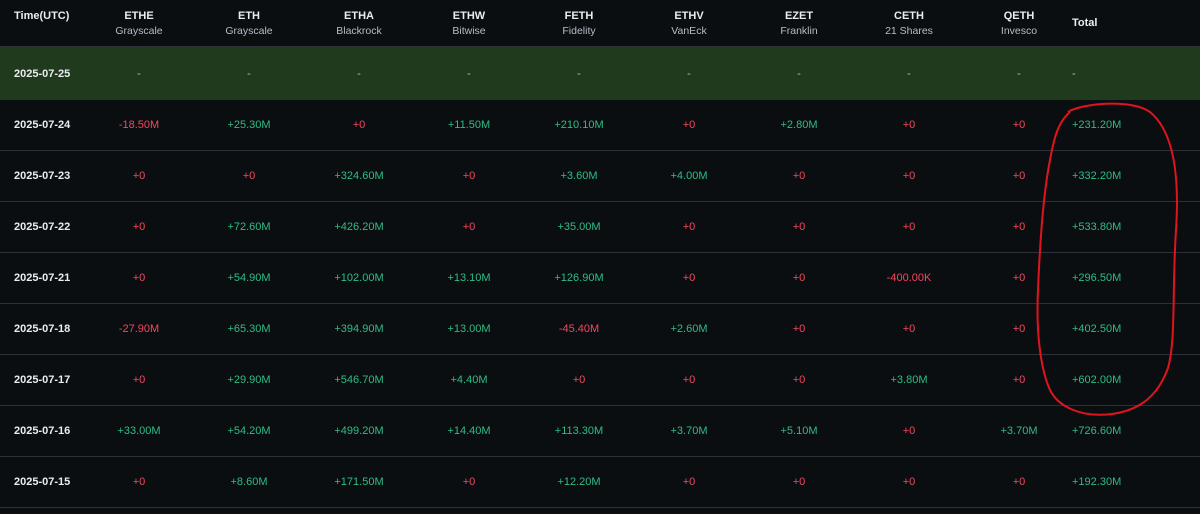 Image resolution: width=1200 pixels, height=514 pixels. I want to click on flow-value-ethw: +13.10M, so click(469, 278).